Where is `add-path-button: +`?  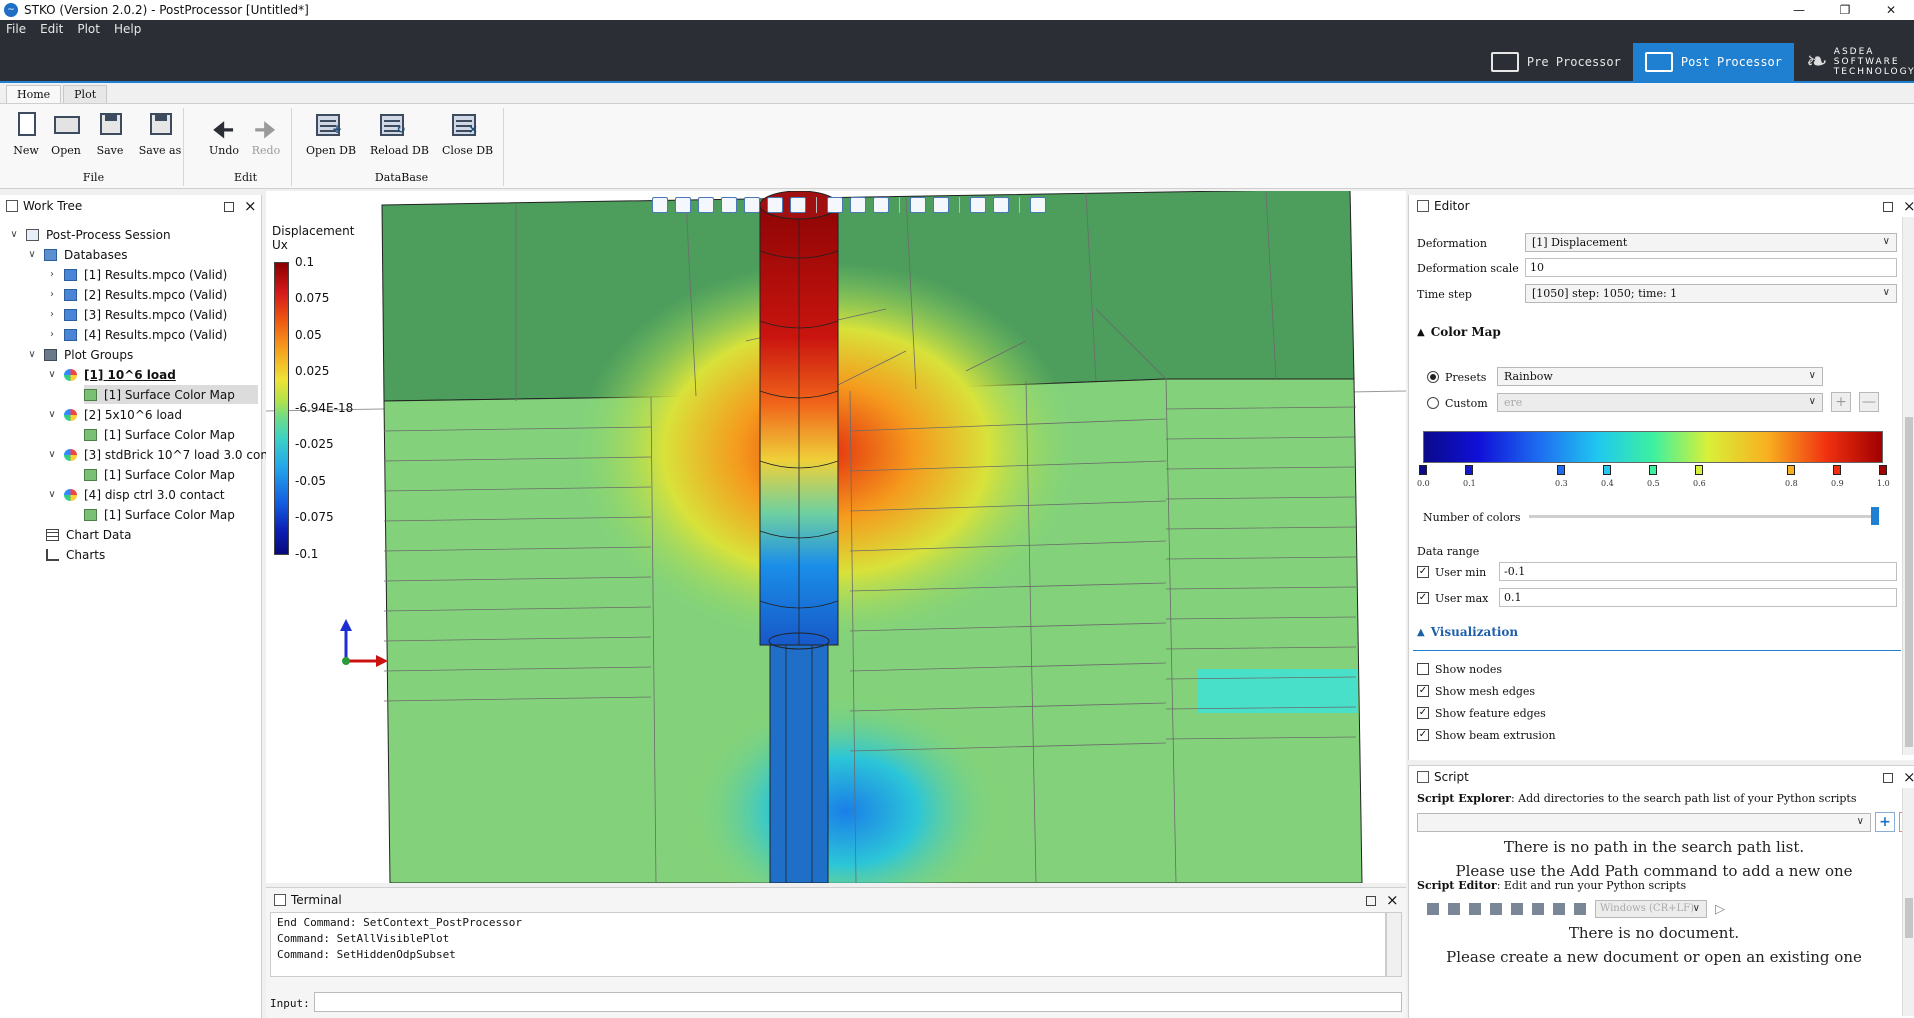 add-path-button: + is located at coordinates (1885, 822).